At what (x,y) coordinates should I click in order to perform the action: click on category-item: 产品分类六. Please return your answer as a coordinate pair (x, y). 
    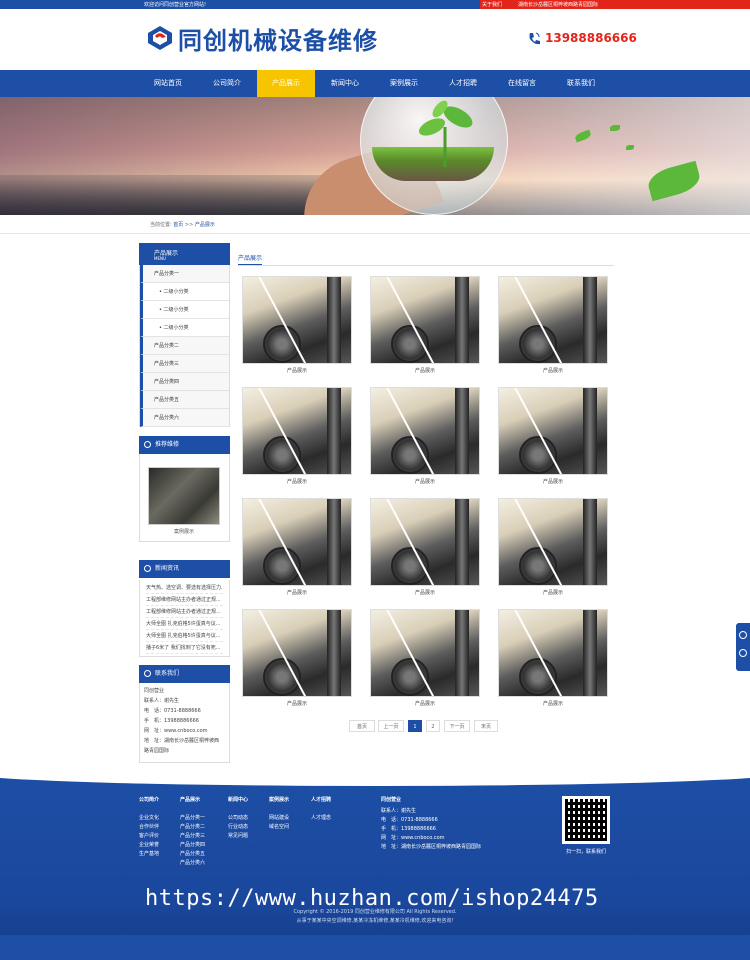
    Looking at the image, I should click on (184, 418).